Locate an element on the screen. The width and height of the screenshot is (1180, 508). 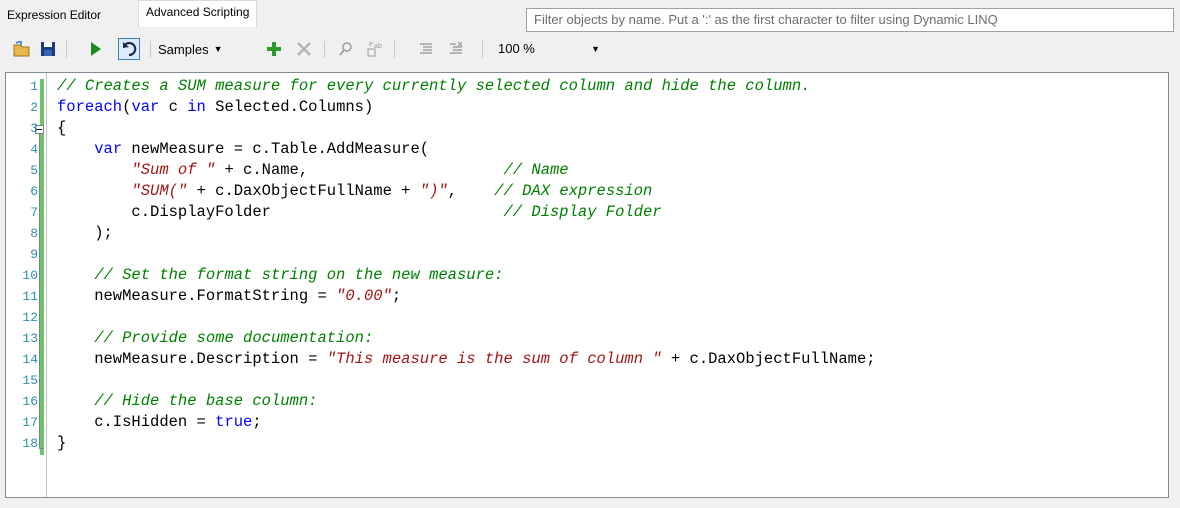
comment-icon is located at coordinates (426, 49).